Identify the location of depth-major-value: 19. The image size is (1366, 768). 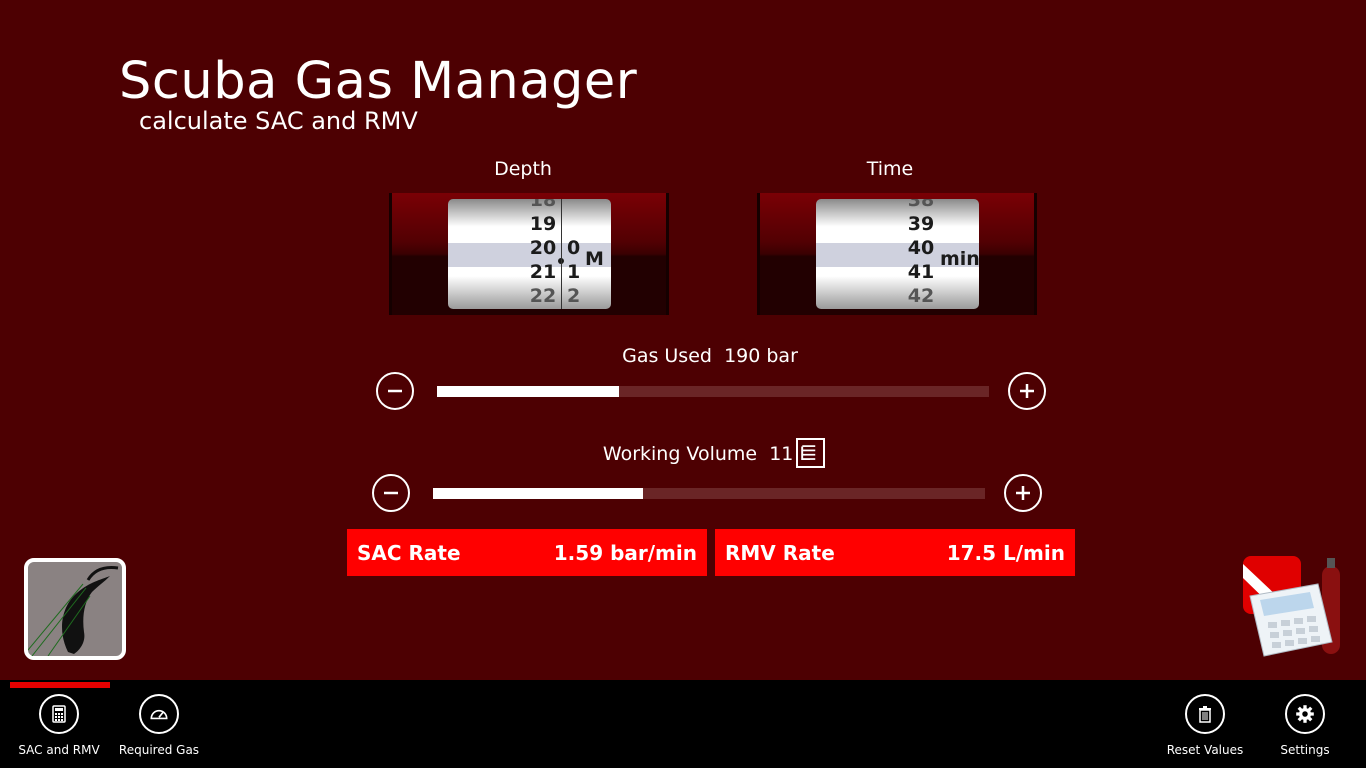
(543, 224).